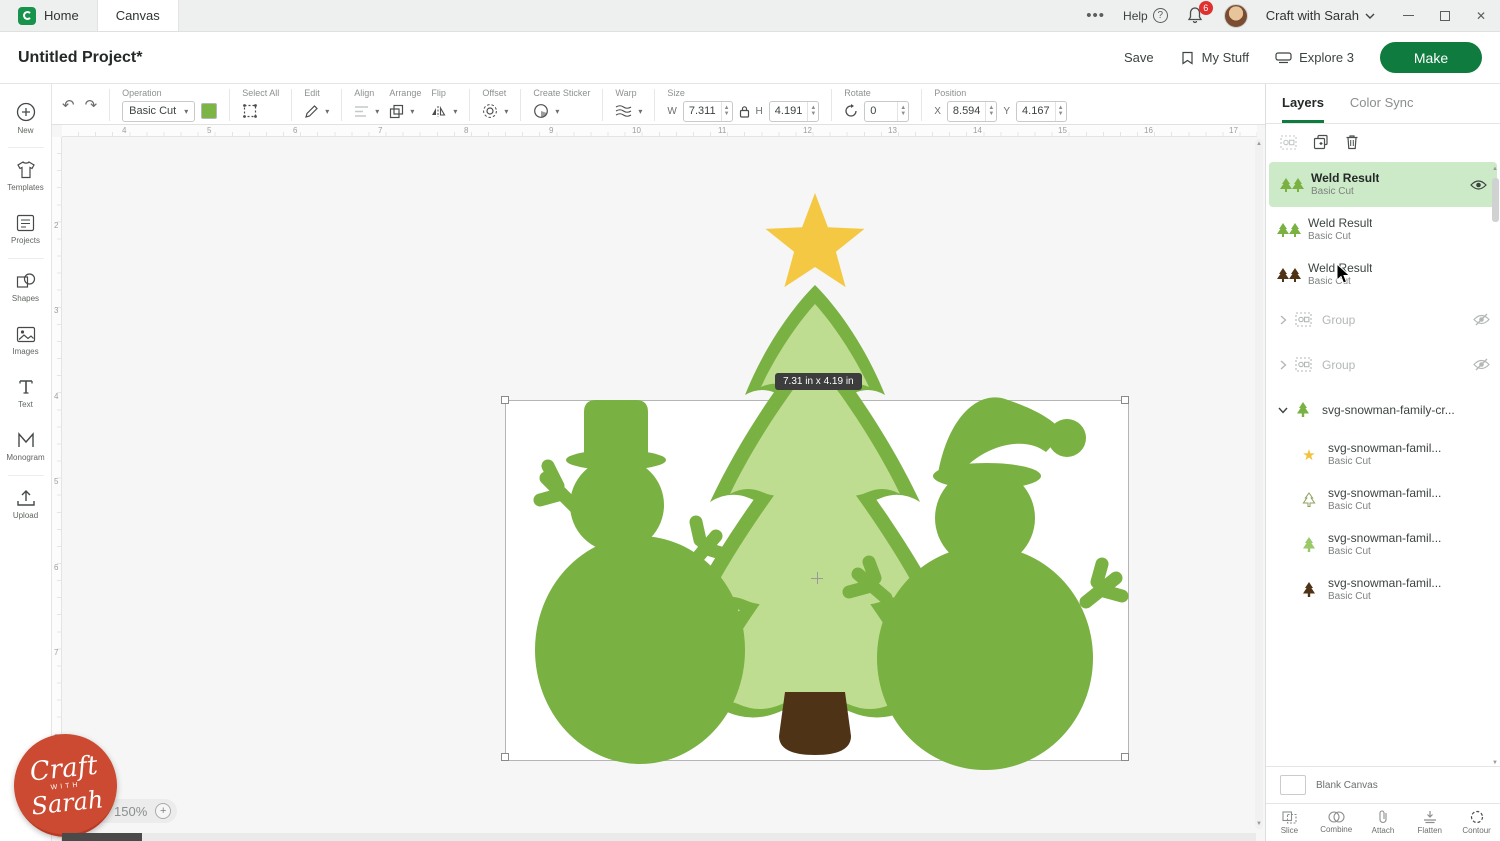 The image size is (1500, 841). What do you see at coordinates (812, 111) in the screenshot?
I see `height-stepper: ▲ ▼` at bounding box center [812, 111].